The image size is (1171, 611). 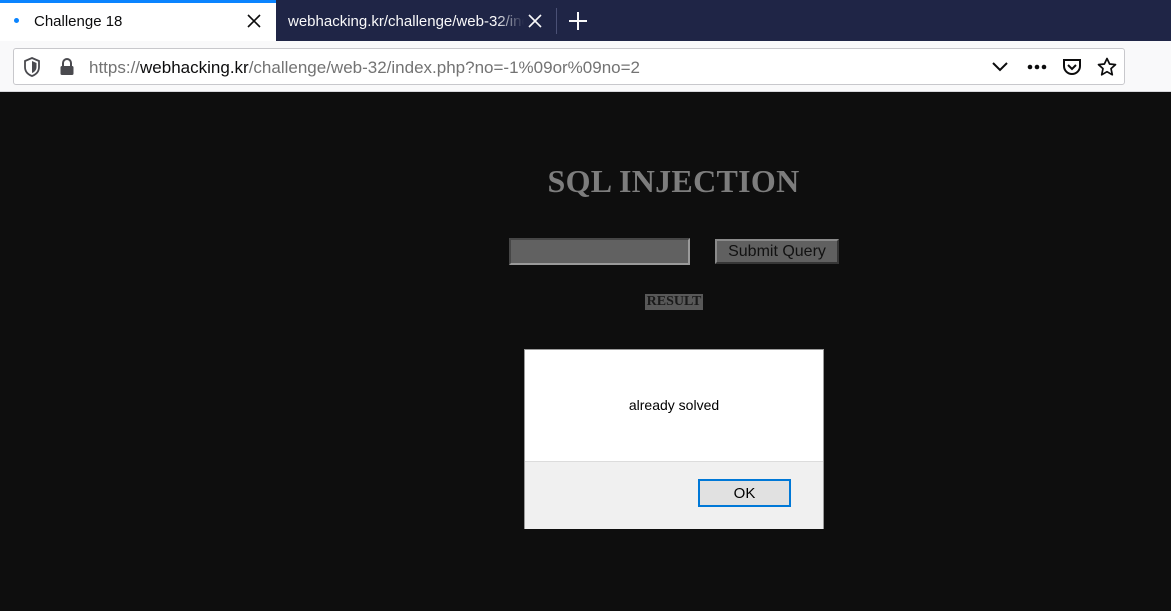 I want to click on tab-separator, so click(x=556, y=21).